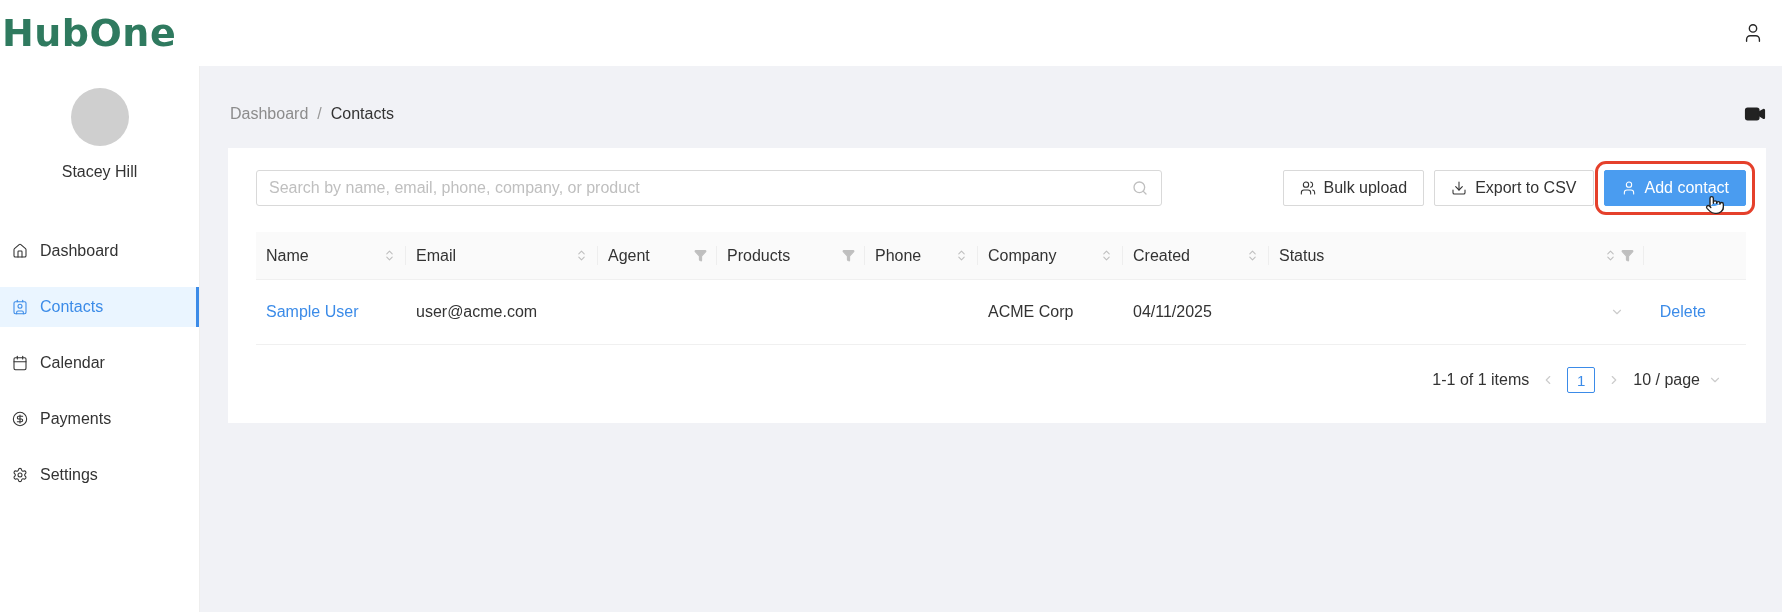 The image size is (1782, 612). What do you see at coordinates (312, 312) in the screenshot?
I see `contact-name-link: Sample User` at bounding box center [312, 312].